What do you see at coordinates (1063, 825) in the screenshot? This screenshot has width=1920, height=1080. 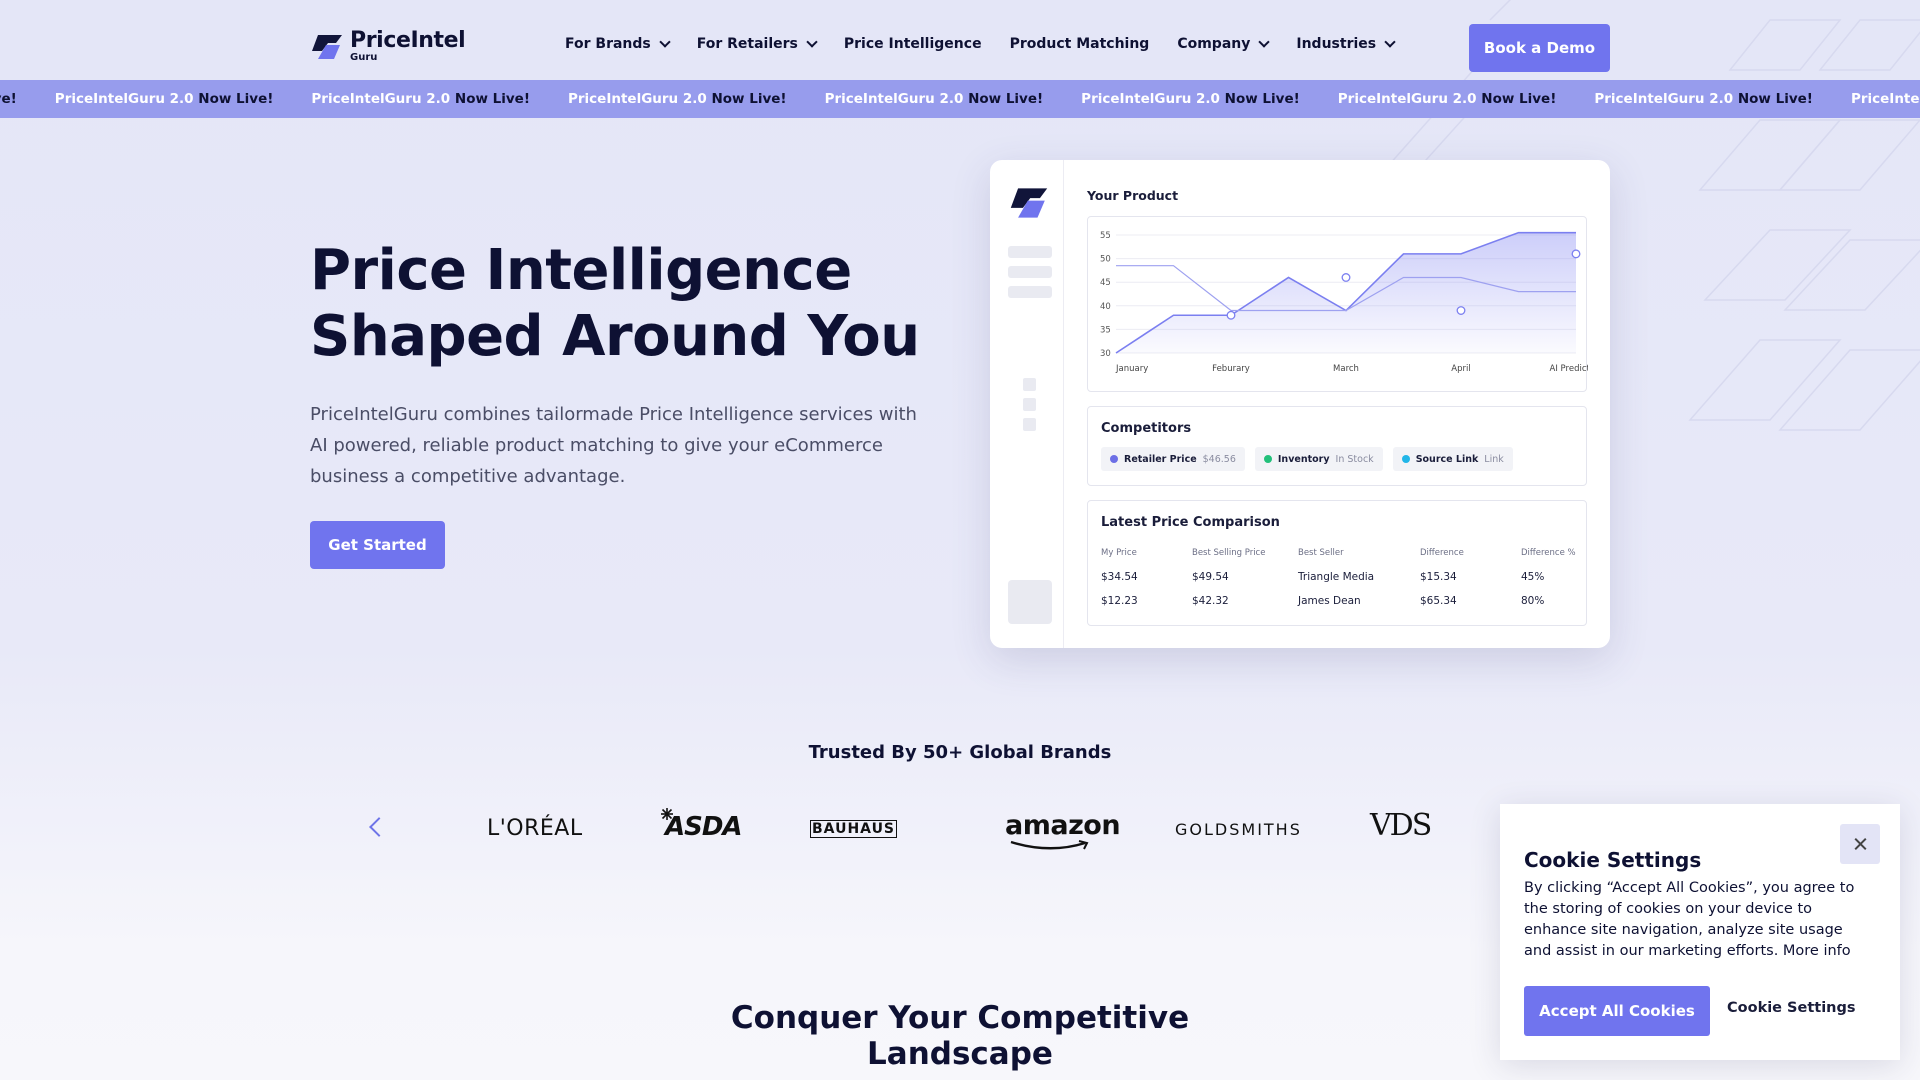 I see `amazon-wordmark: amazon` at bounding box center [1063, 825].